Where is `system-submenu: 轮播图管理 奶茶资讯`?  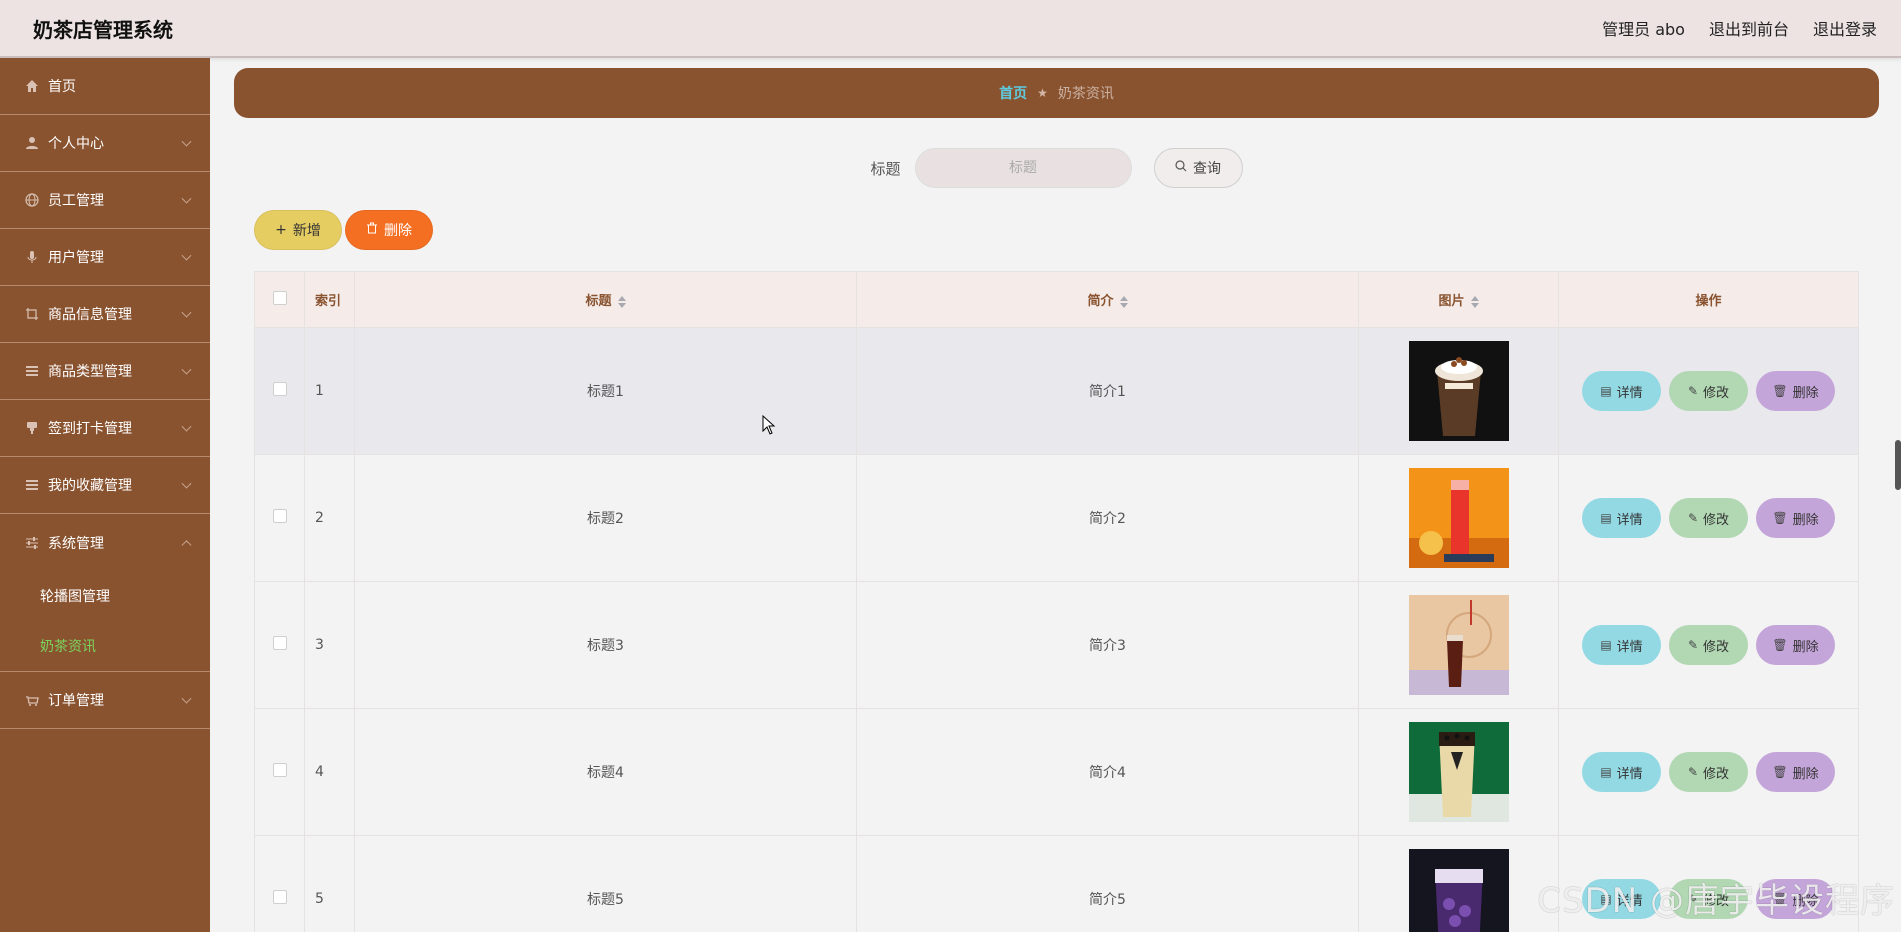 system-submenu: 轮播图管理 奶茶资讯 is located at coordinates (105, 621).